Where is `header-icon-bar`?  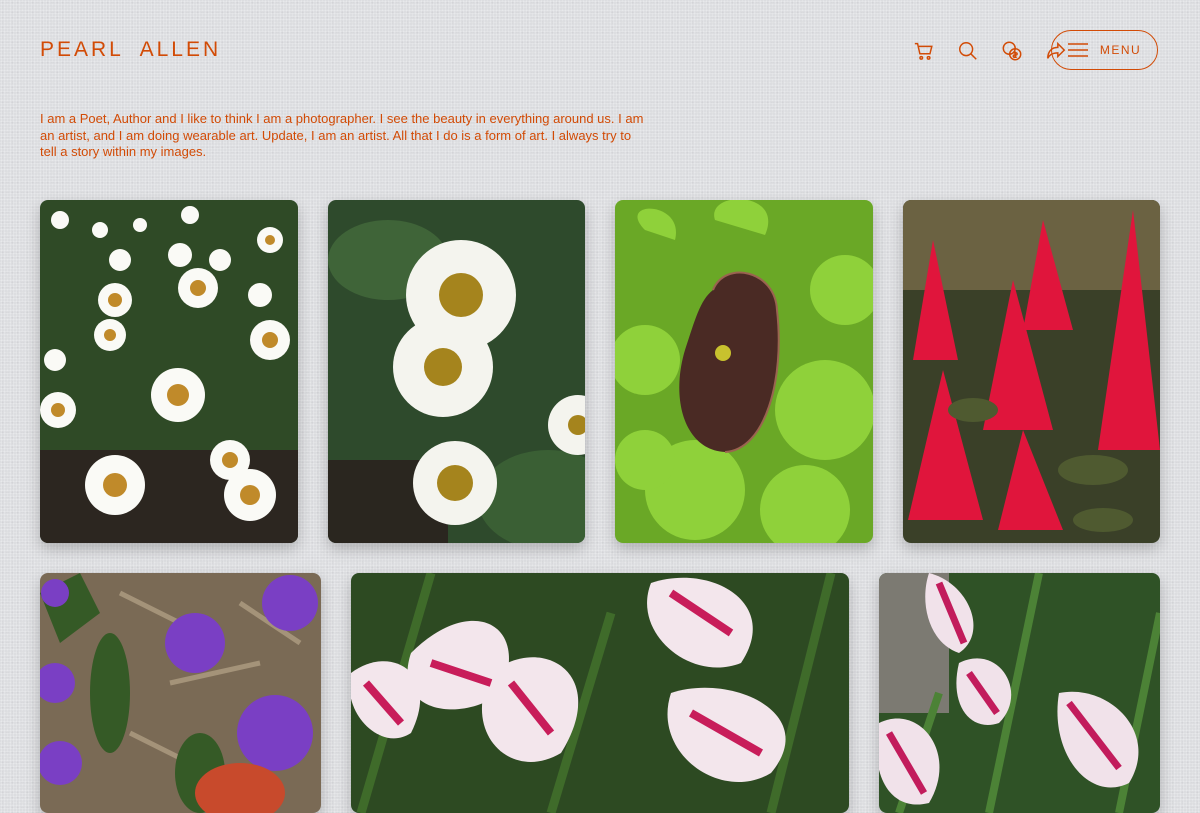 header-icon-bar is located at coordinates (990, 51).